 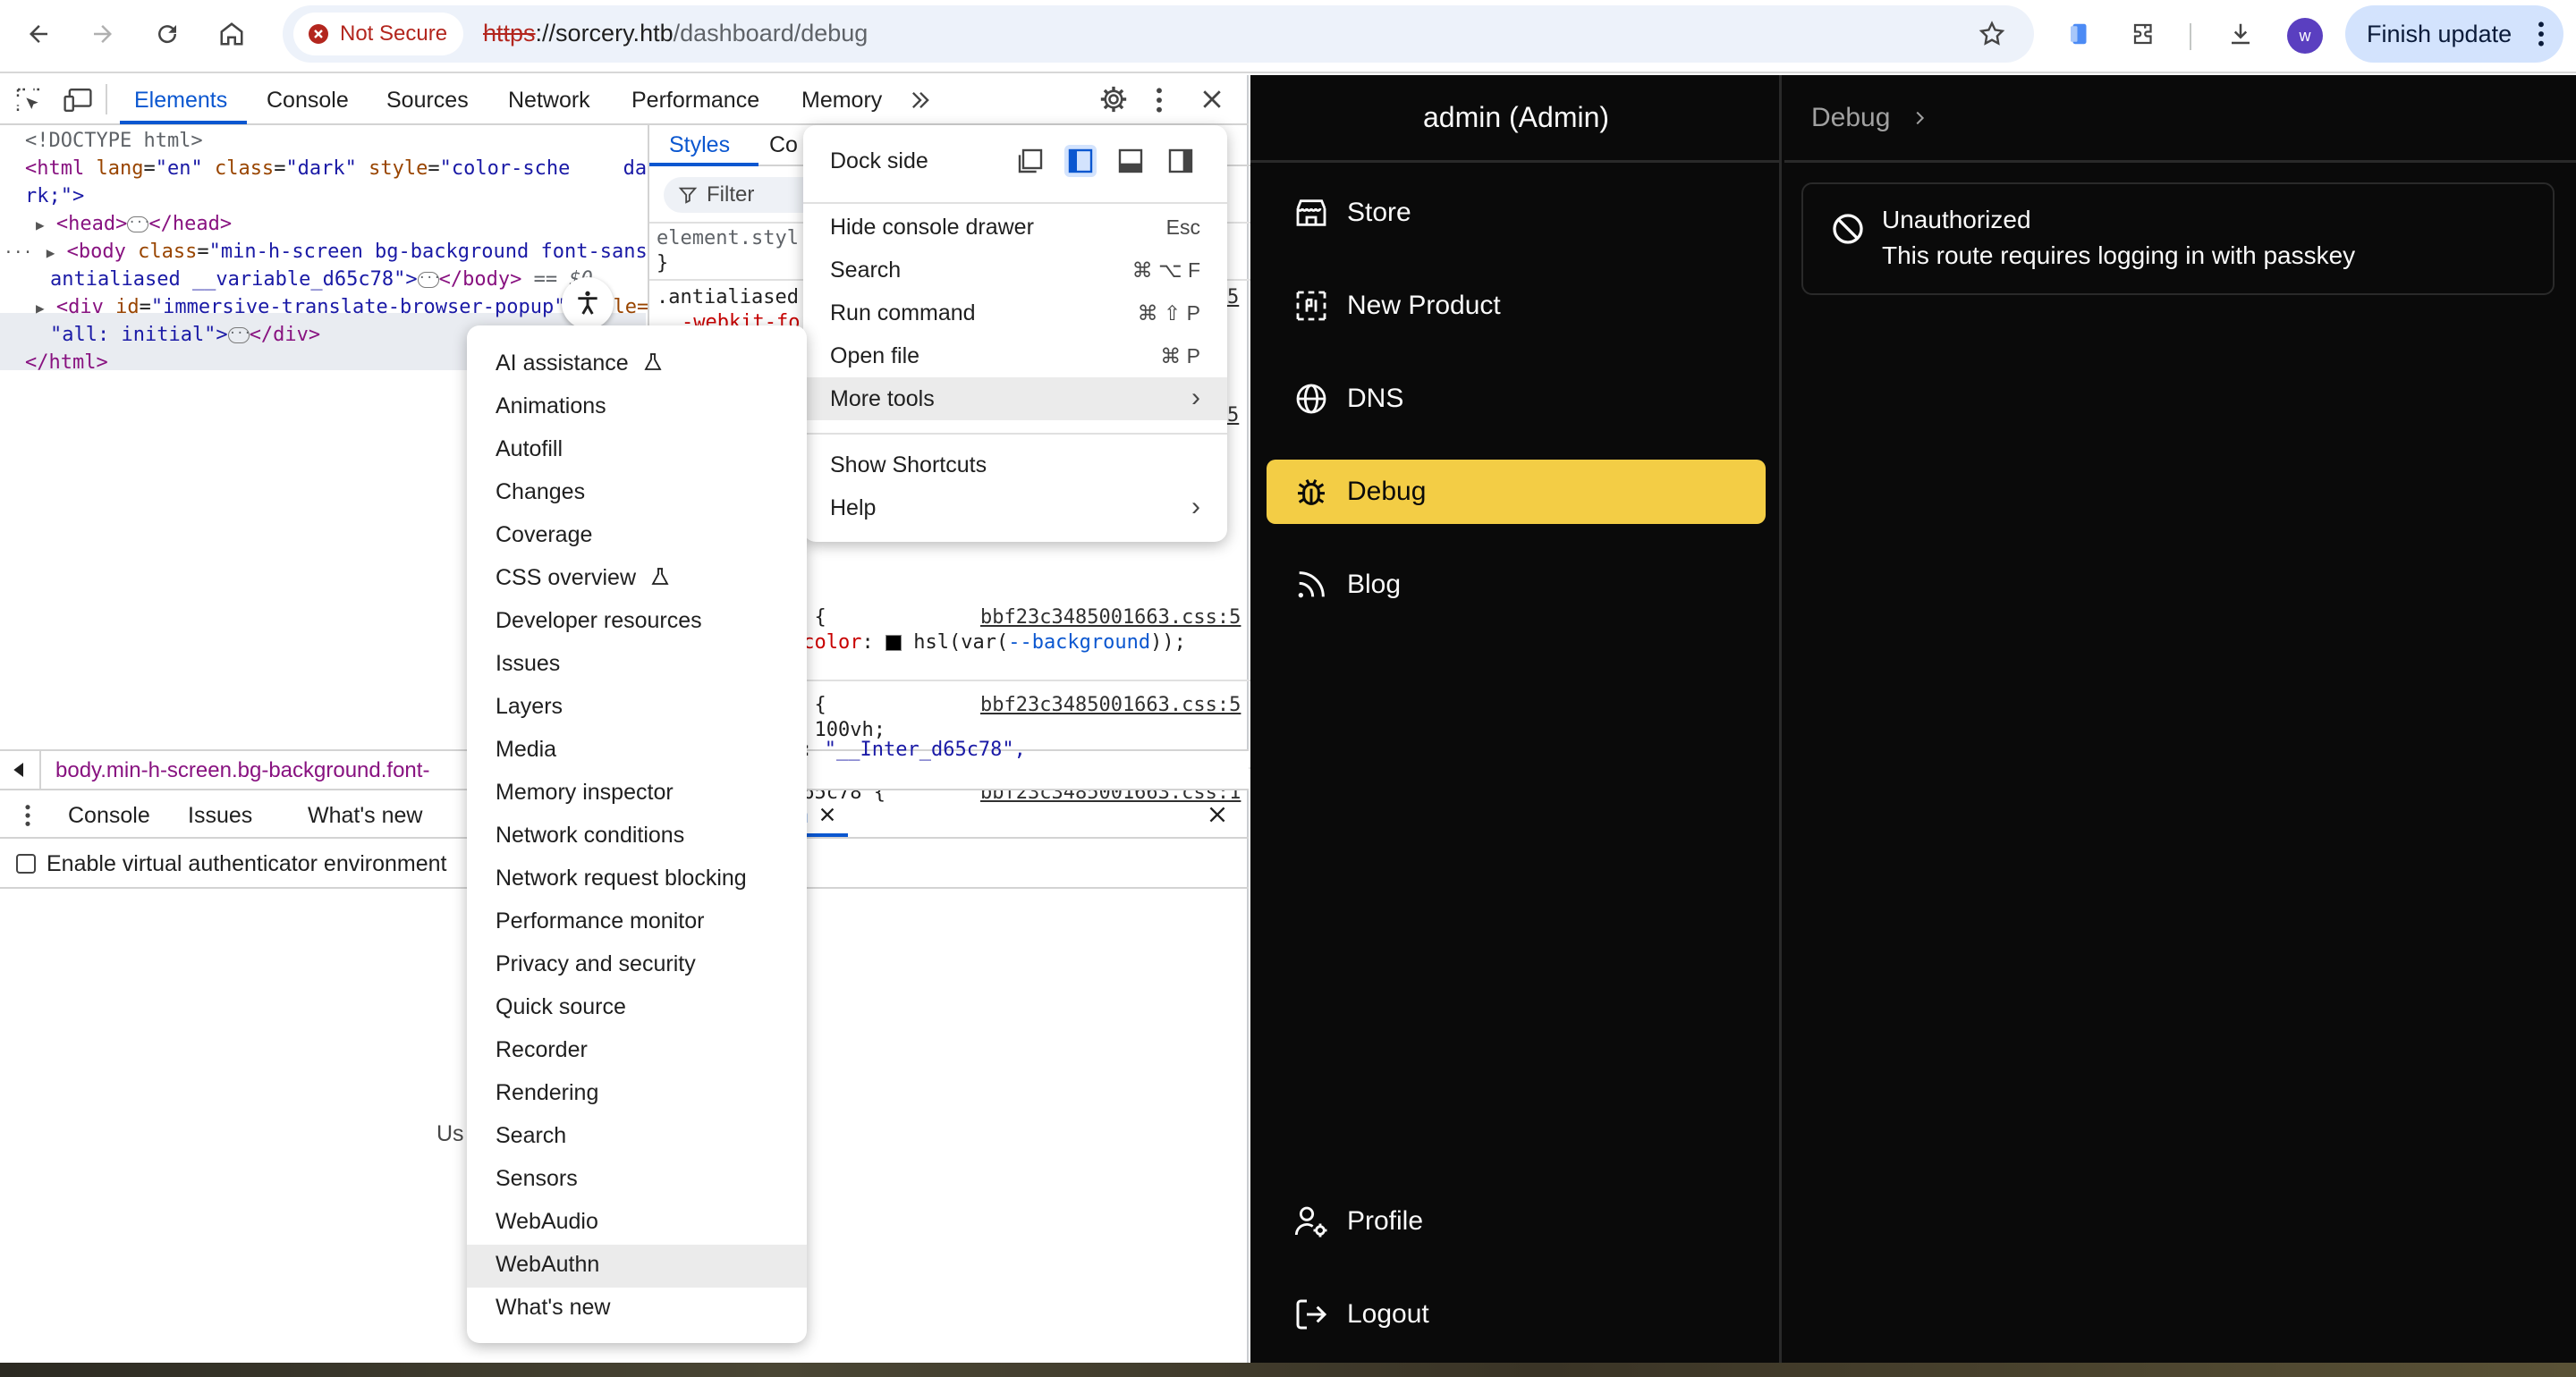 I want to click on tool-rendering: Rendering, so click(x=547, y=1093).